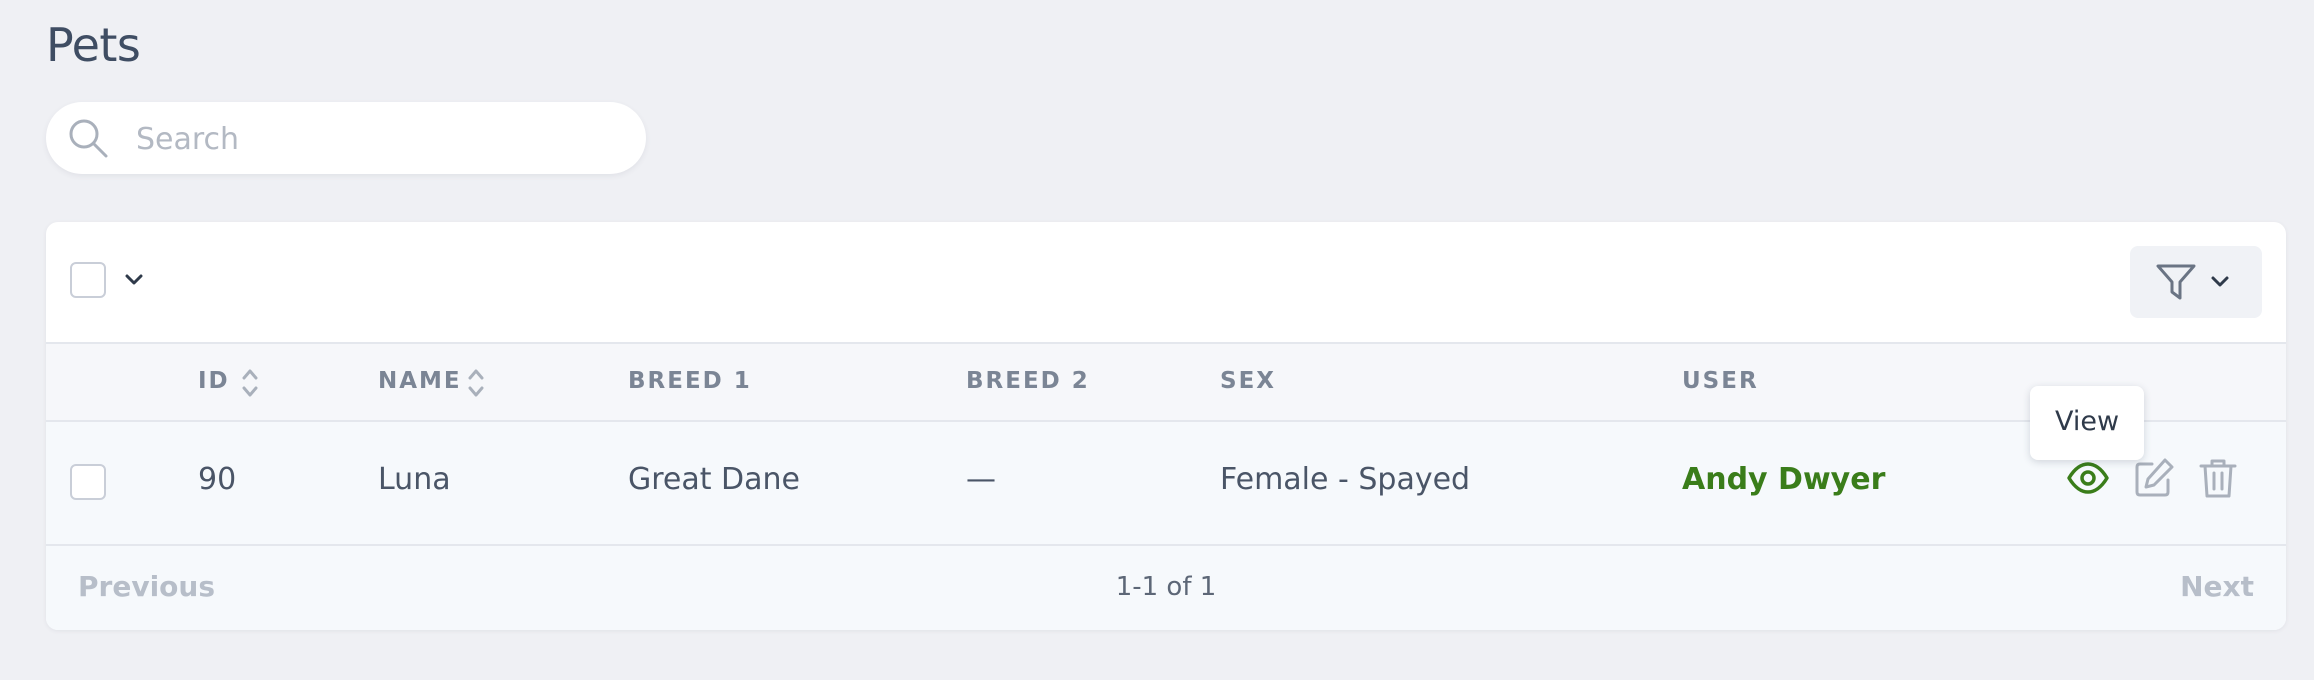  Describe the element at coordinates (1166, 382) in the screenshot. I see `table-header: ID NAME BREED 1 BREED 2 SEX USER` at that location.